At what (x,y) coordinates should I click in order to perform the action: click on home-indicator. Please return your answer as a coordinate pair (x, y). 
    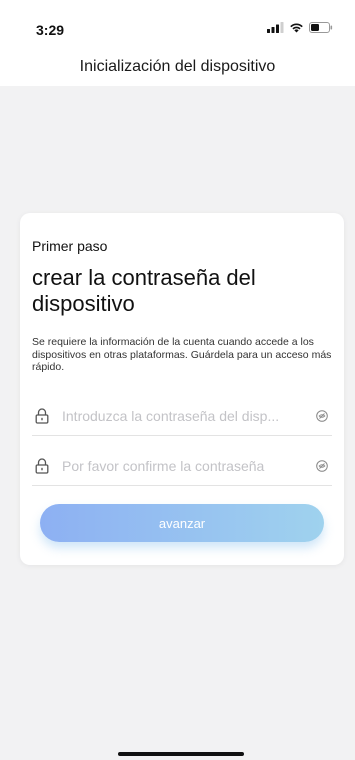
    Looking at the image, I should click on (181, 754).